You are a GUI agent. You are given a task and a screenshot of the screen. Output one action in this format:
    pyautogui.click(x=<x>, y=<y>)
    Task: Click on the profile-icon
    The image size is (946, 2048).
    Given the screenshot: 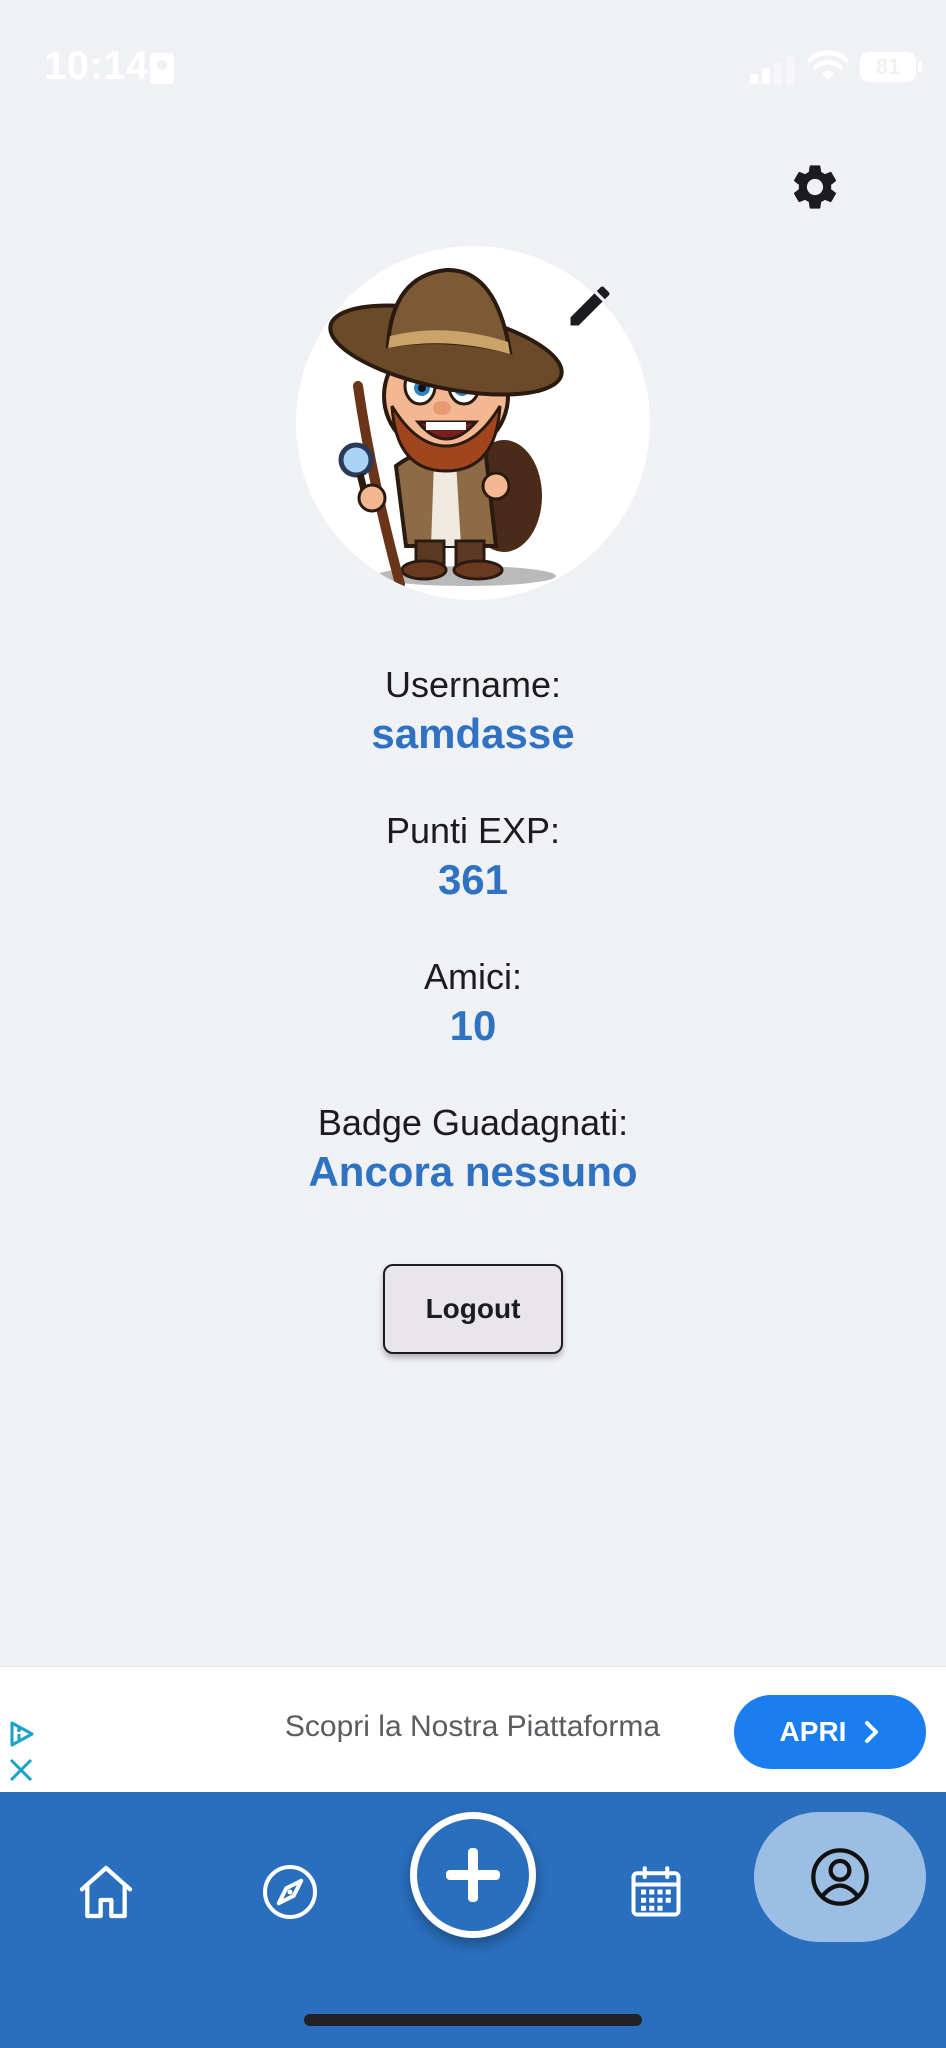 What is the action you would take?
    pyautogui.click(x=840, y=1877)
    